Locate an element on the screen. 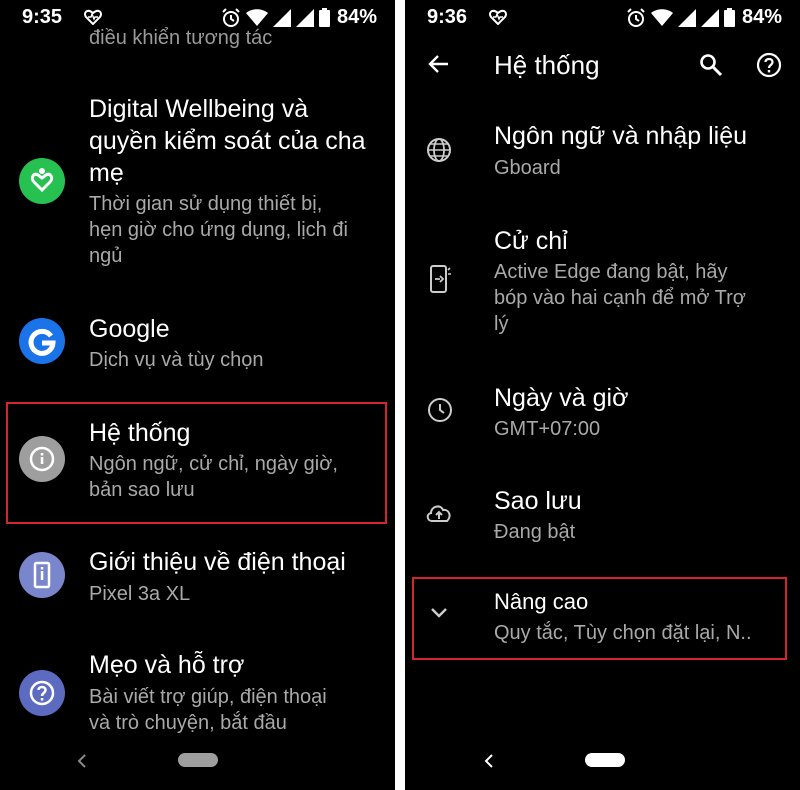 The width and height of the screenshot is (800, 790). status-time: 9:35 is located at coordinates (42, 17).